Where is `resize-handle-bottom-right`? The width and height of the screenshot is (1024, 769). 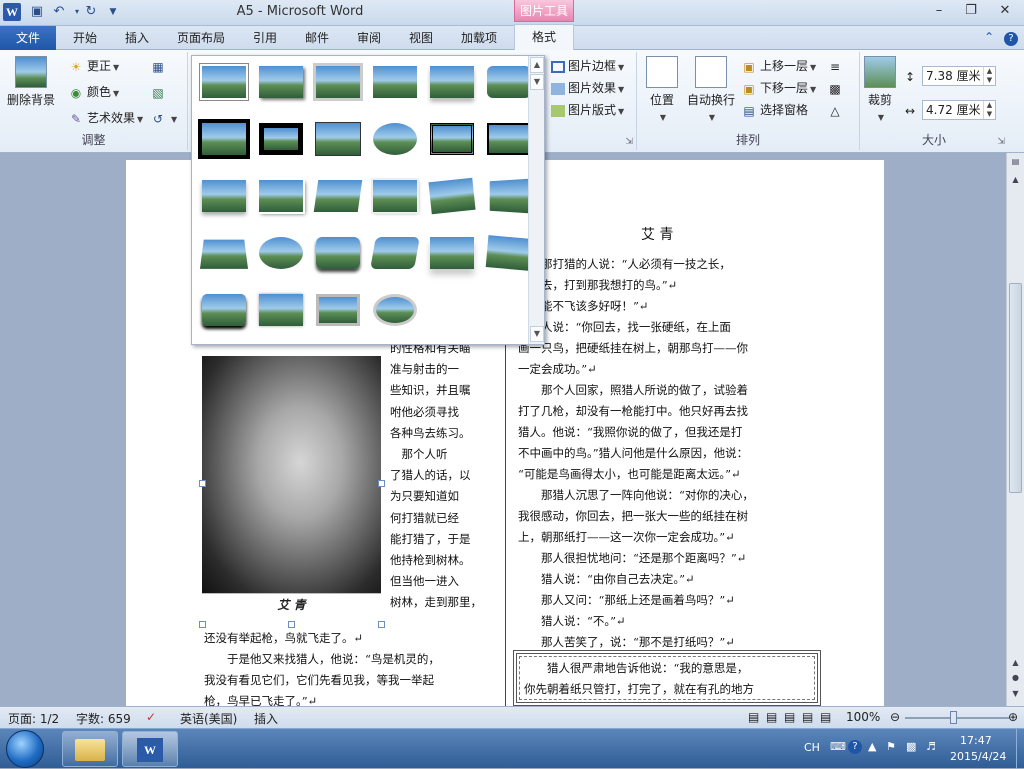 resize-handle-bottom-right is located at coordinates (381, 624).